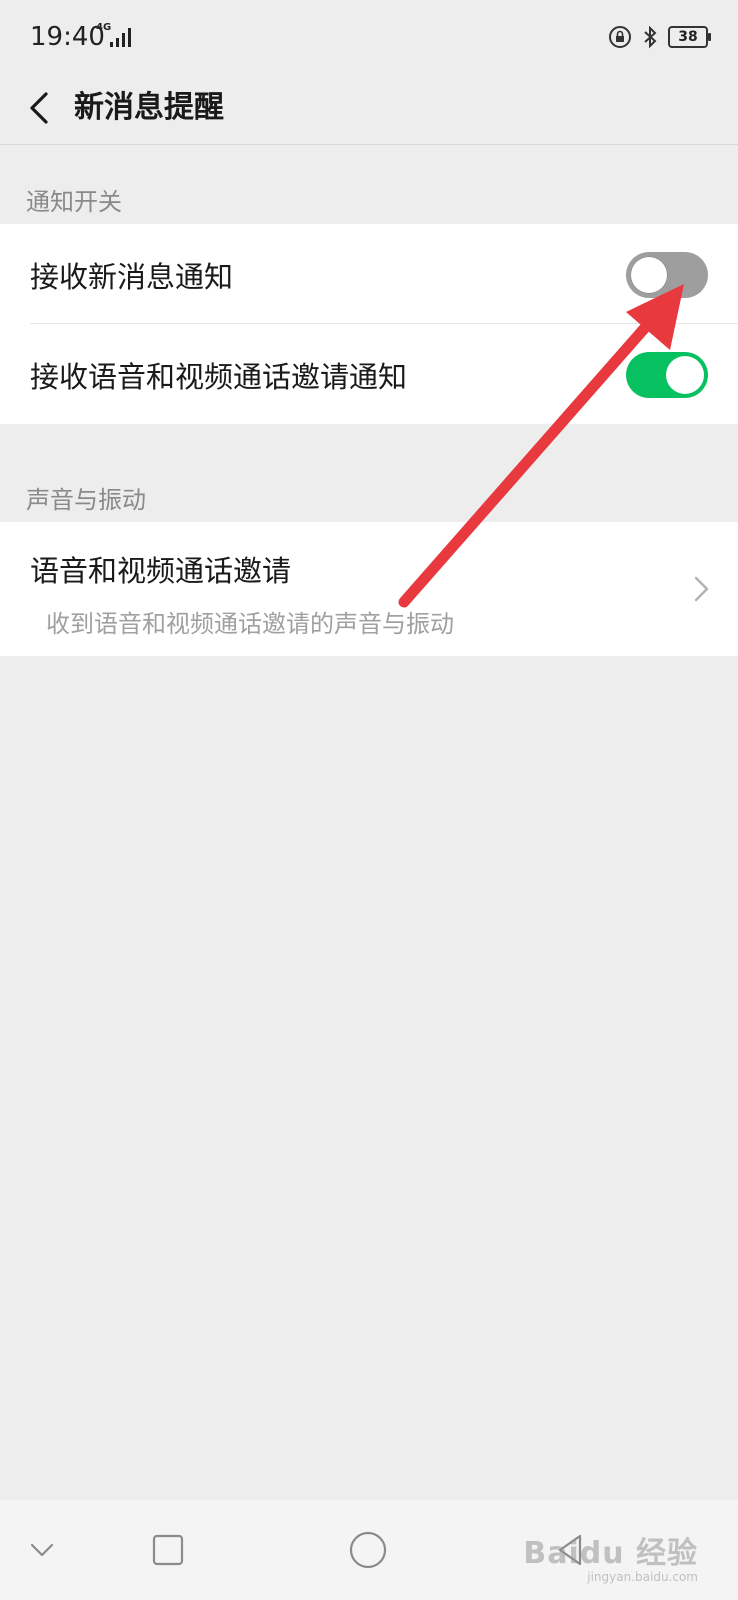 The height and width of the screenshot is (1600, 738). I want to click on call-invite-toggle, so click(667, 375).